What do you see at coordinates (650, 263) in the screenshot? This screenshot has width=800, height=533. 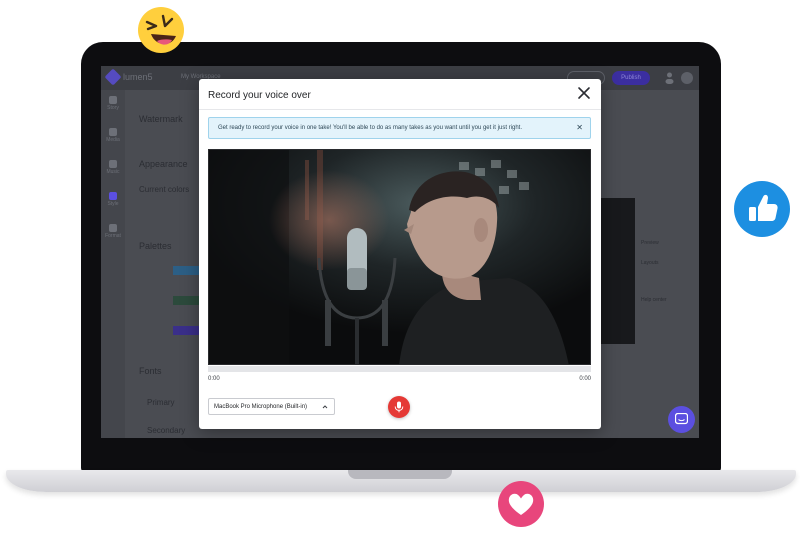 I see `right-option-layouts: Layouts` at bounding box center [650, 263].